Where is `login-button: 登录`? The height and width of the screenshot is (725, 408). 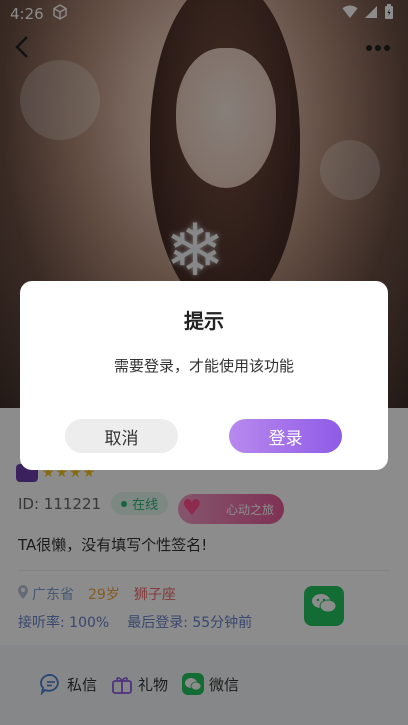 login-button: 登录 is located at coordinates (285, 436).